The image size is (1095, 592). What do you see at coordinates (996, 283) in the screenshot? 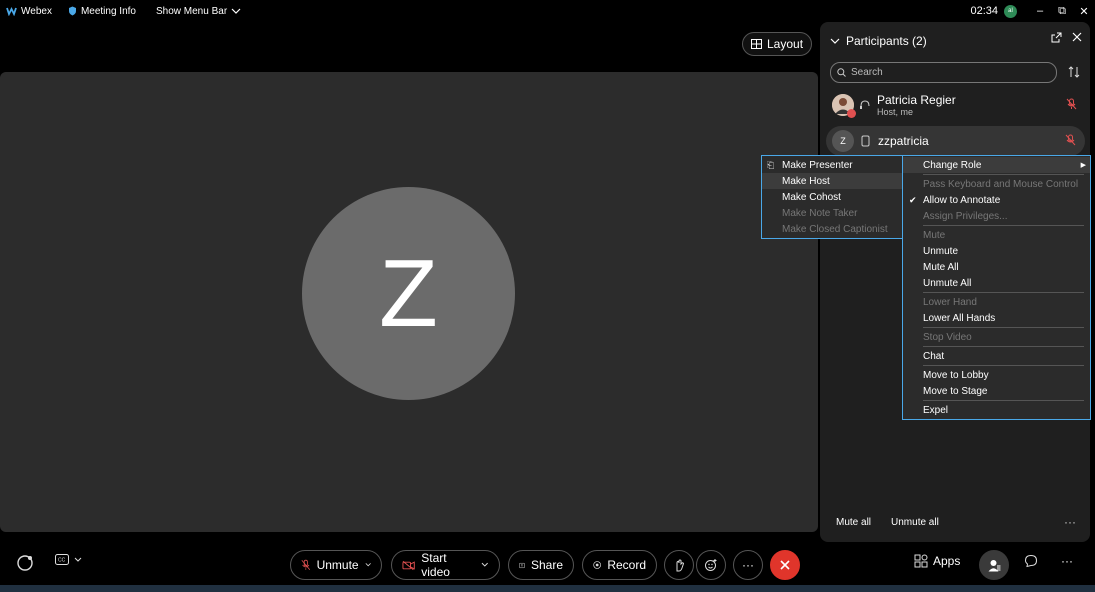
I see `menu-item-unmute-all: Unmute All` at bounding box center [996, 283].